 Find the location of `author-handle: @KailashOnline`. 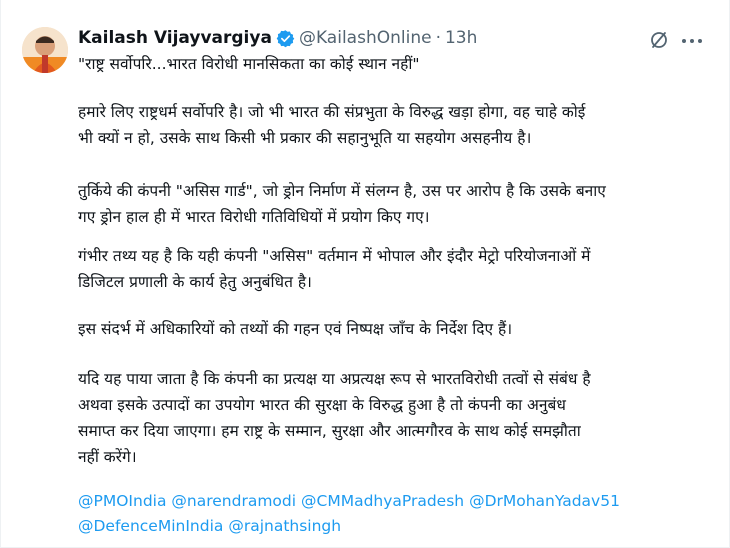

author-handle: @KailashOnline is located at coordinates (365, 38).